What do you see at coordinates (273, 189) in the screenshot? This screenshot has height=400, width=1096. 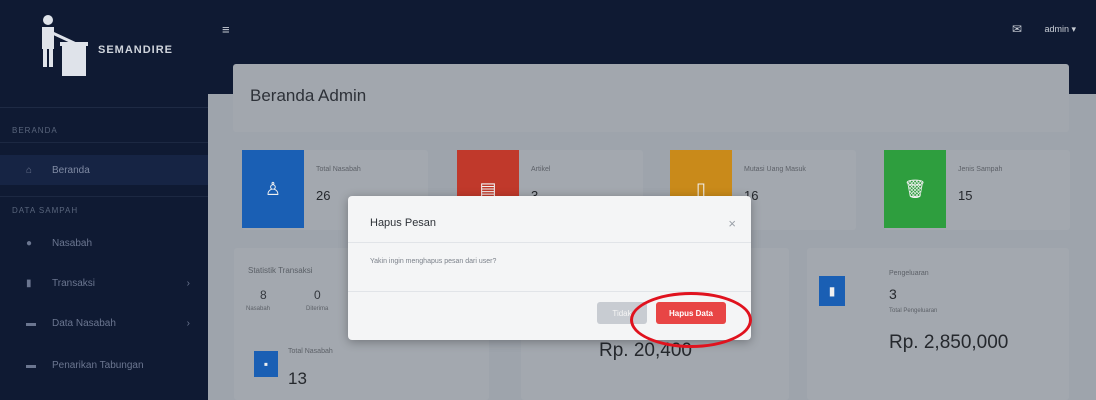 I see `user-icon: ♙` at bounding box center [273, 189].